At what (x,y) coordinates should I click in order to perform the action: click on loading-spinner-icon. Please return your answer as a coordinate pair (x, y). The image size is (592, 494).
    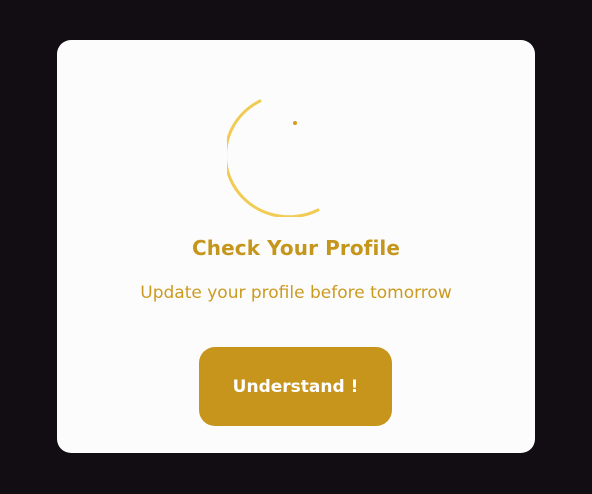
    Looking at the image, I should click on (273, 158).